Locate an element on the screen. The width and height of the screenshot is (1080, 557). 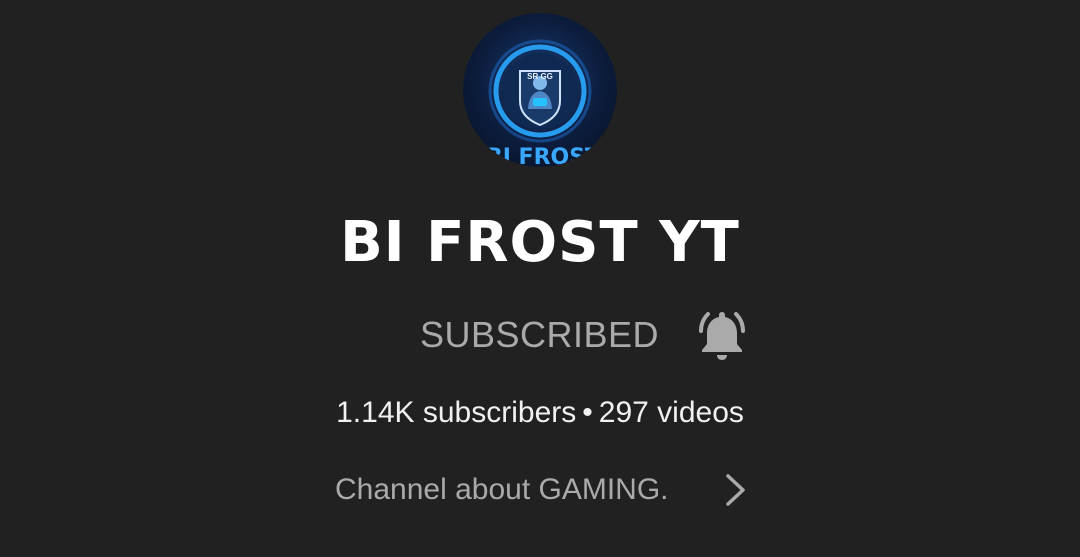
channel-stats: 1.14K subscribers • 297 videos is located at coordinates (540, 413).